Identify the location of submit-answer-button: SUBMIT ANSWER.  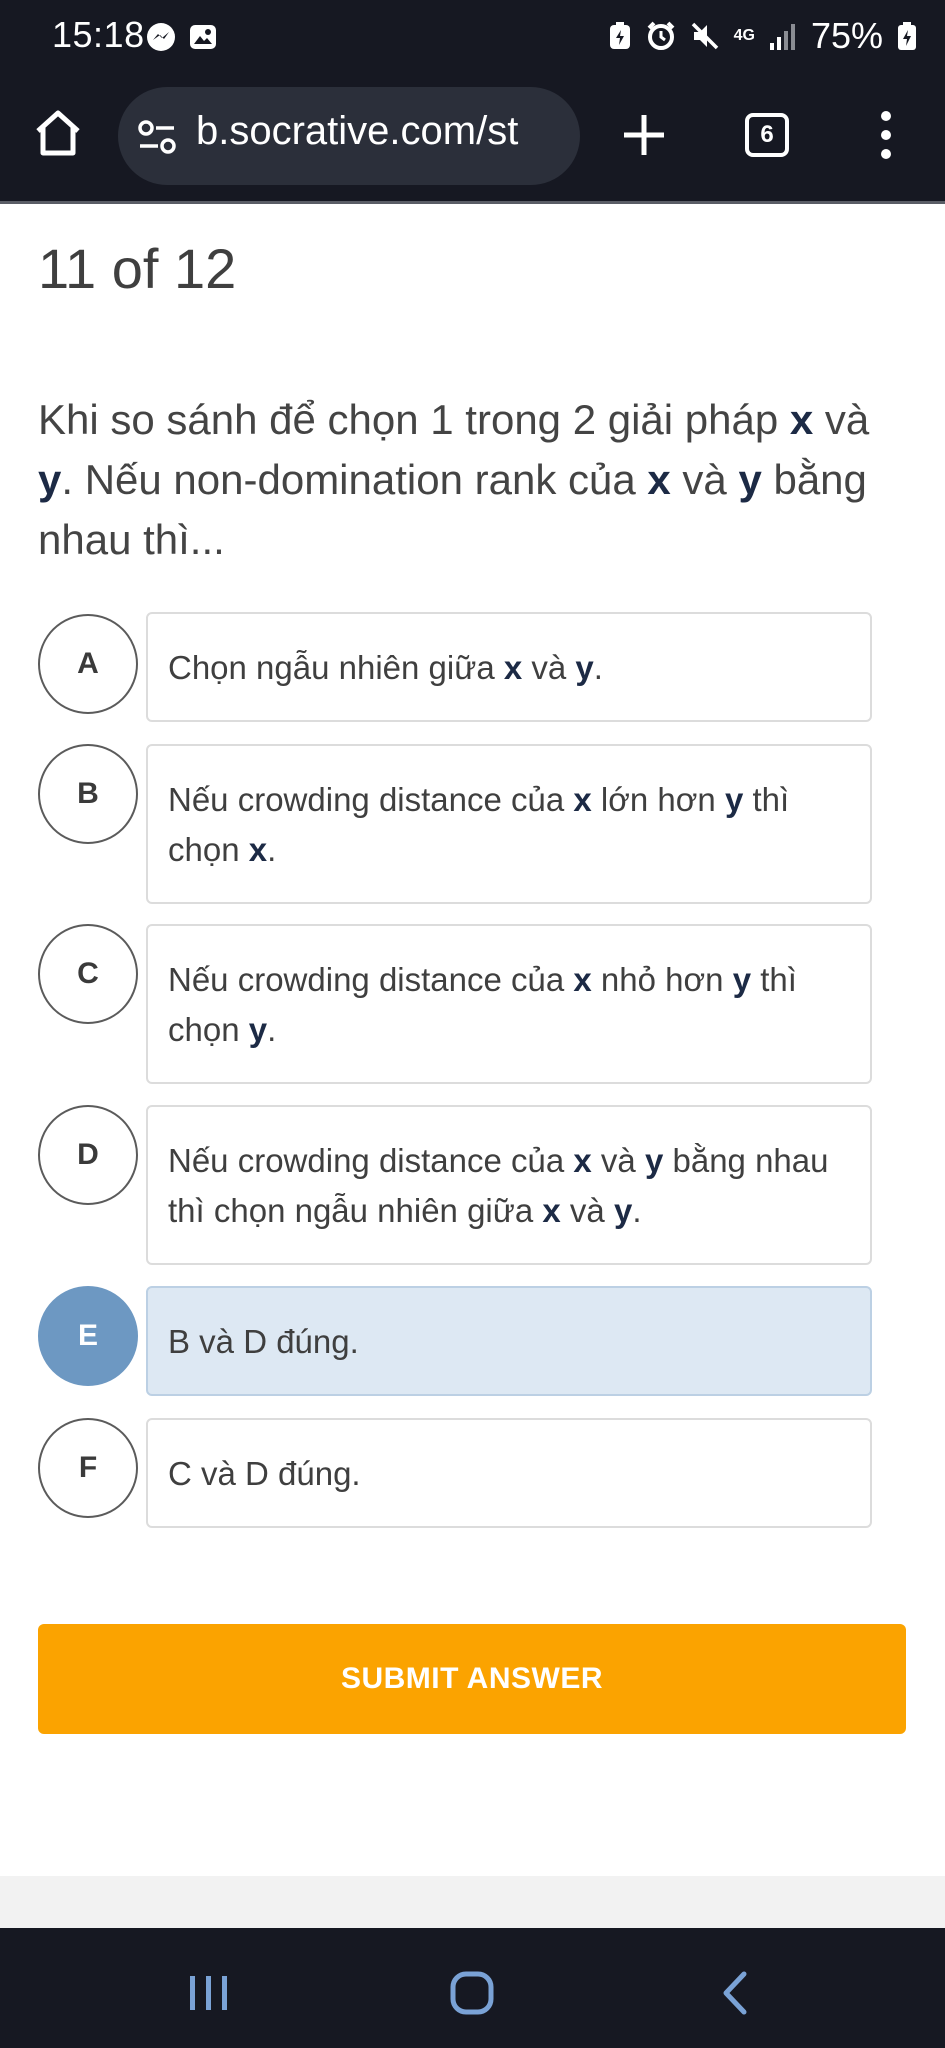
(472, 1679).